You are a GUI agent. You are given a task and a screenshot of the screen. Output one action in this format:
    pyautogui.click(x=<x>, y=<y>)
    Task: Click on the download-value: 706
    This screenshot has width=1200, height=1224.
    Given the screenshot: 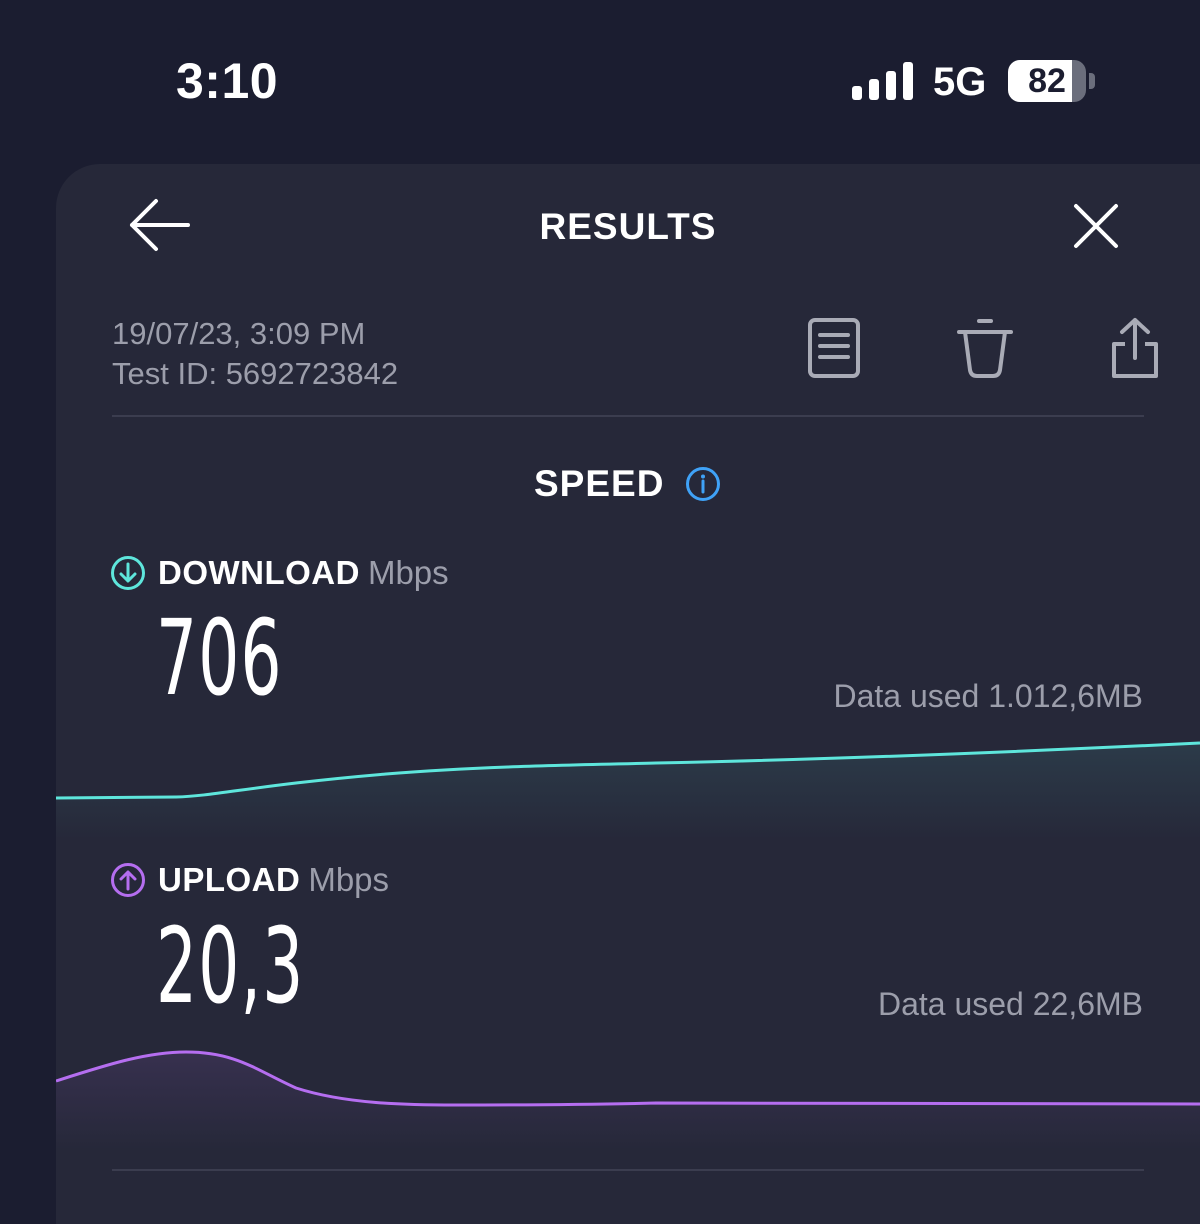 What is the action you would take?
    pyautogui.click(x=219, y=658)
    